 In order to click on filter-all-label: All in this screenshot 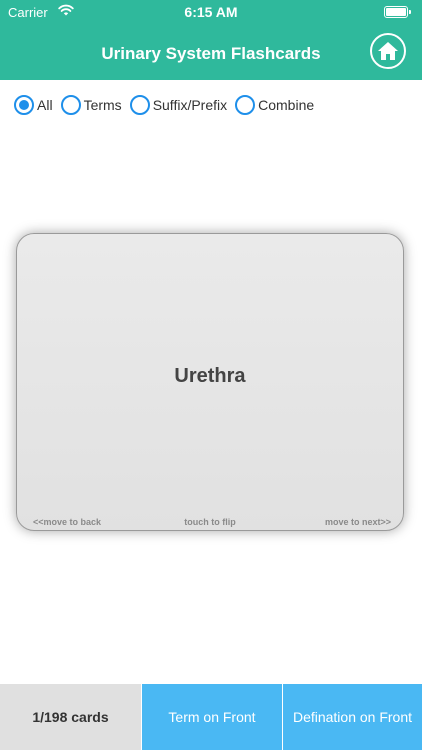, I will do `click(45, 105)`.